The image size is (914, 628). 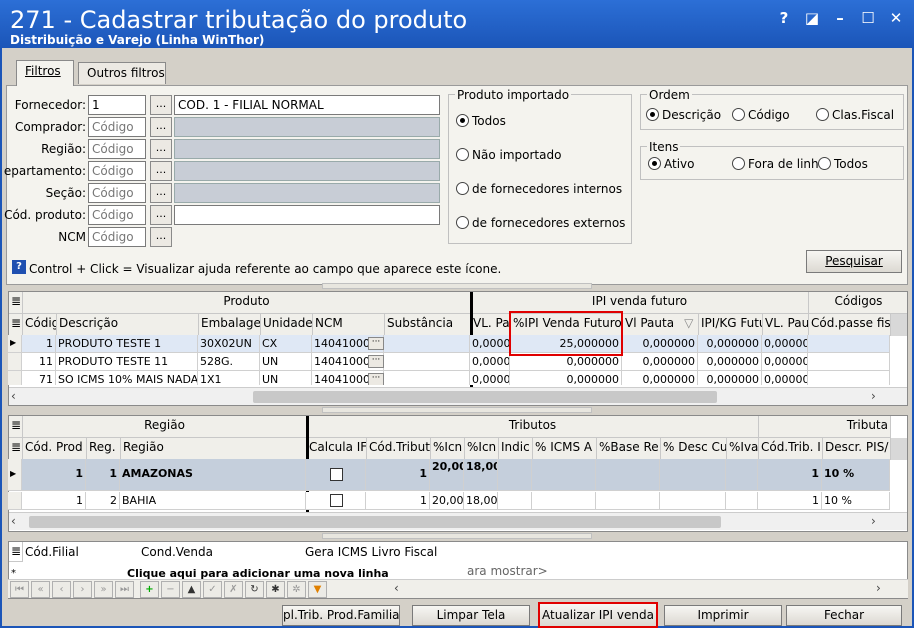 I want to click on col-vl-pauta-2: Vl Pauta ▽, so click(x=661, y=325).